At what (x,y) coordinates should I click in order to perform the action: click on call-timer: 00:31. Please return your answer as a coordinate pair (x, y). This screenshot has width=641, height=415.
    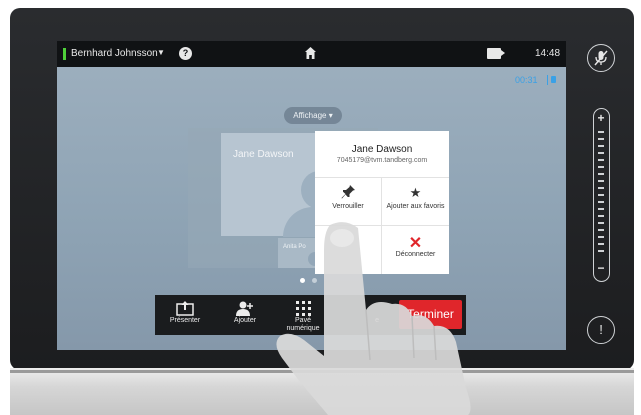
    Looking at the image, I should click on (526, 80).